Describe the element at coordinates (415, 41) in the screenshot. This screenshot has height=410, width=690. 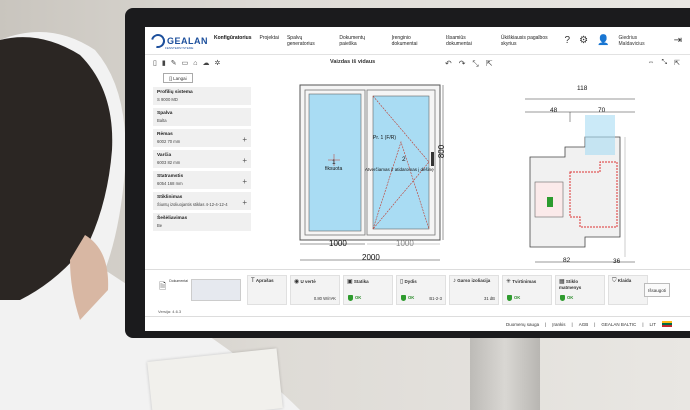
I see `nav-item-device-documents: Įrenginio dokumentai` at that location.